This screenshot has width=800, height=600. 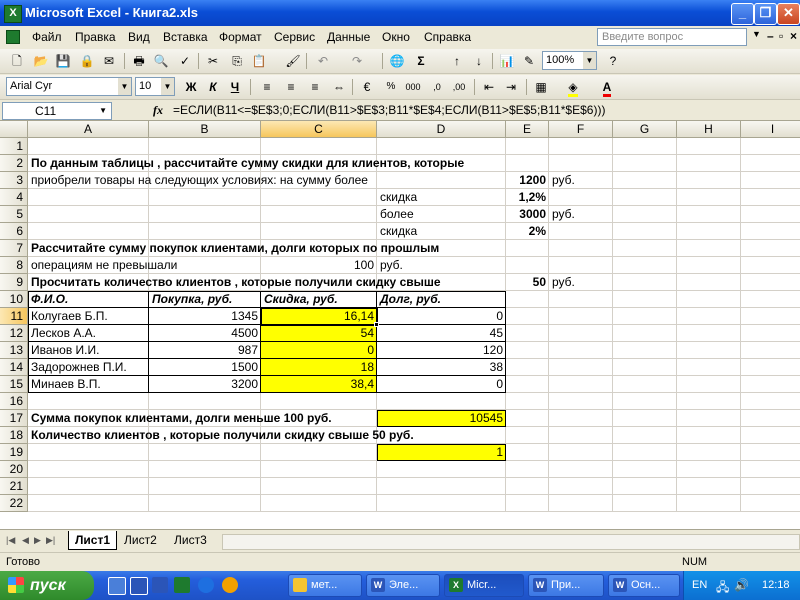 I want to click on chart-wizard-icon: 📊, so click(x=507, y=61).